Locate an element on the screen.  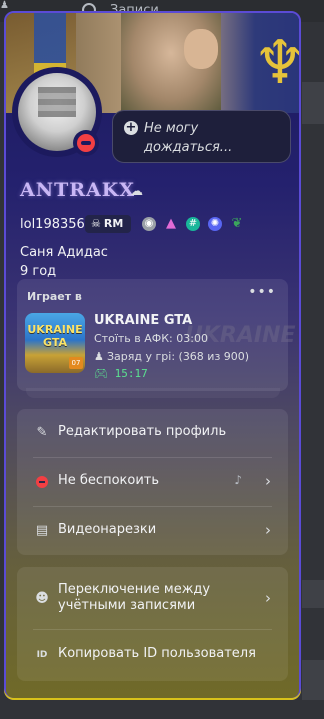
game-art-title: UKRAINE GTA is located at coordinates (55, 336).